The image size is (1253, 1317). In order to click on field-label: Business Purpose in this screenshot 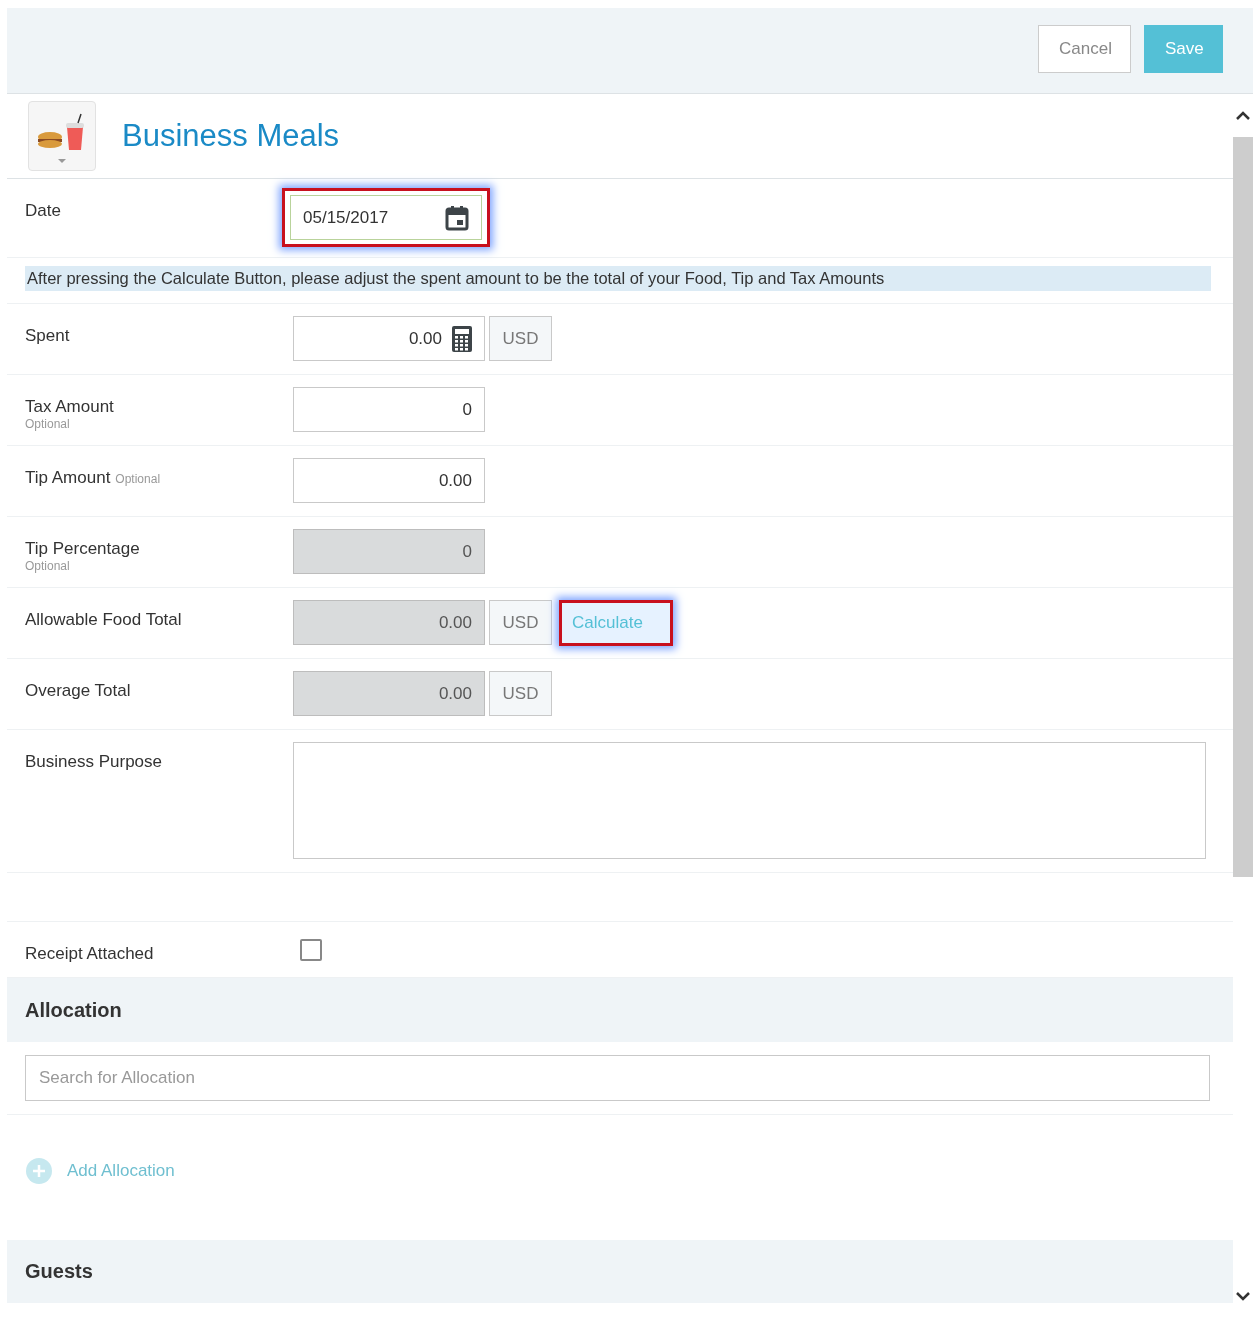, I will do `click(94, 762)`.